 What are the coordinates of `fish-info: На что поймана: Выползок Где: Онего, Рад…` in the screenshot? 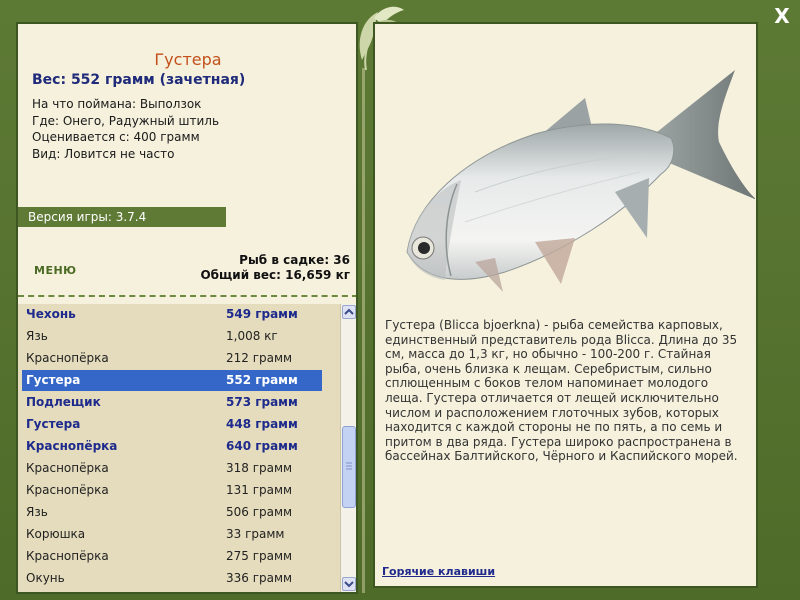 It's located at (125, 129).